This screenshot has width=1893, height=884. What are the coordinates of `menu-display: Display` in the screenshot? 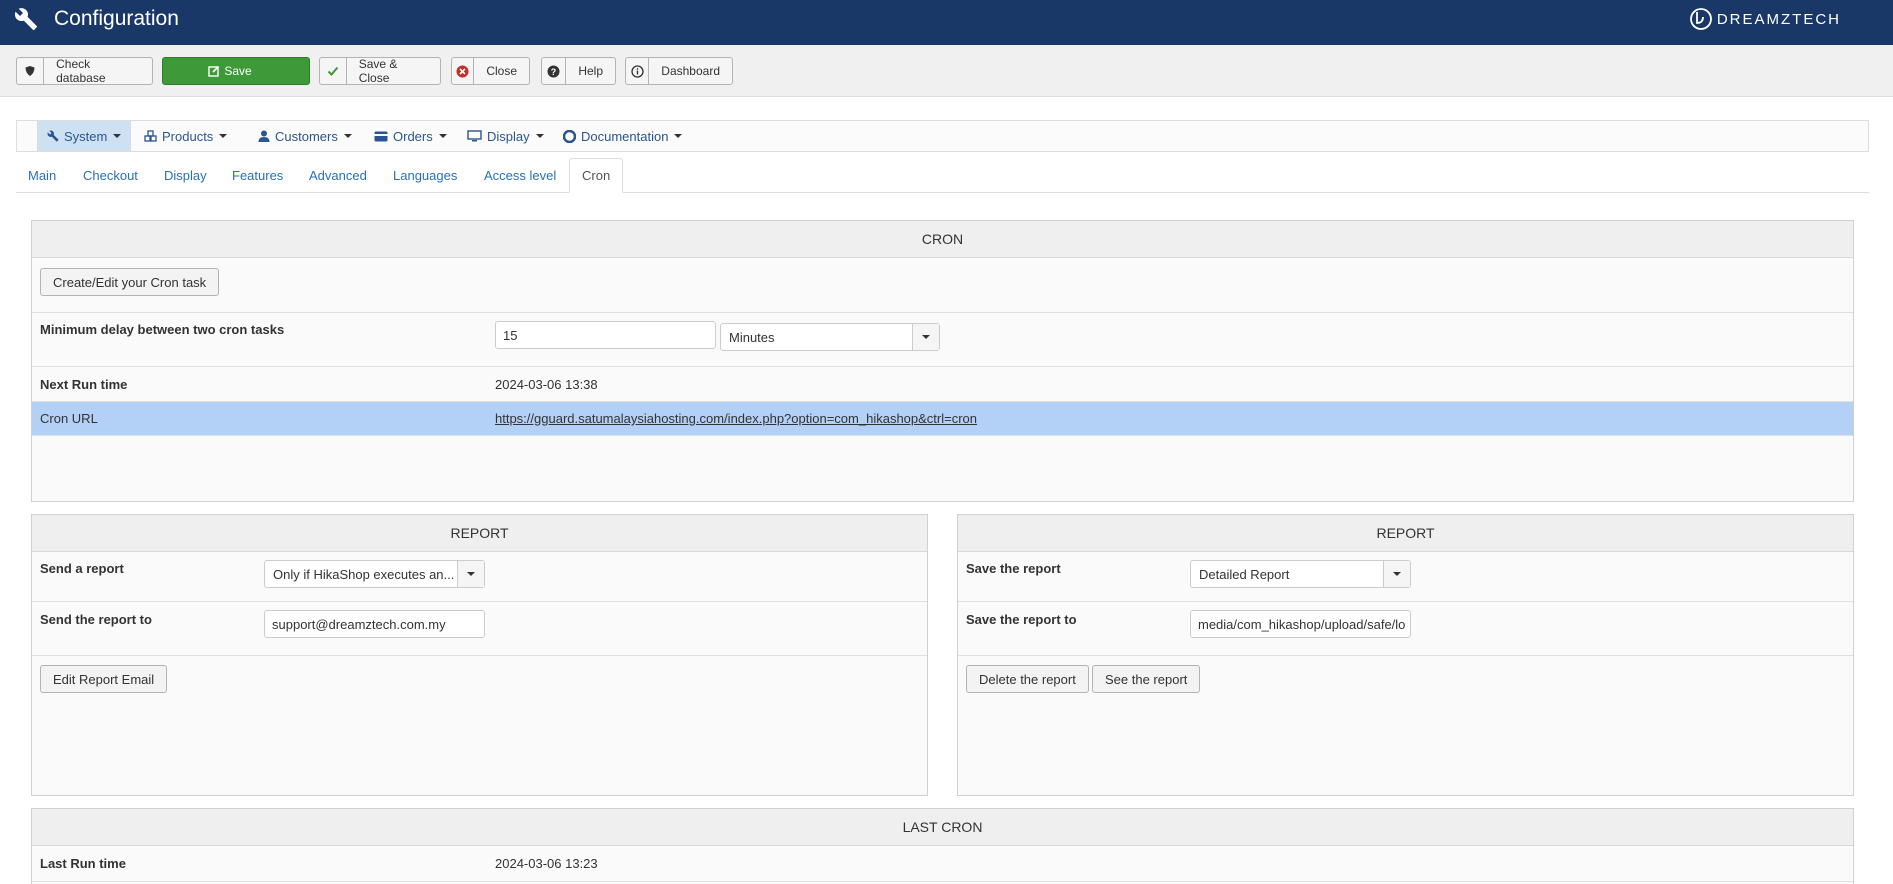 It's located at (505, 136).